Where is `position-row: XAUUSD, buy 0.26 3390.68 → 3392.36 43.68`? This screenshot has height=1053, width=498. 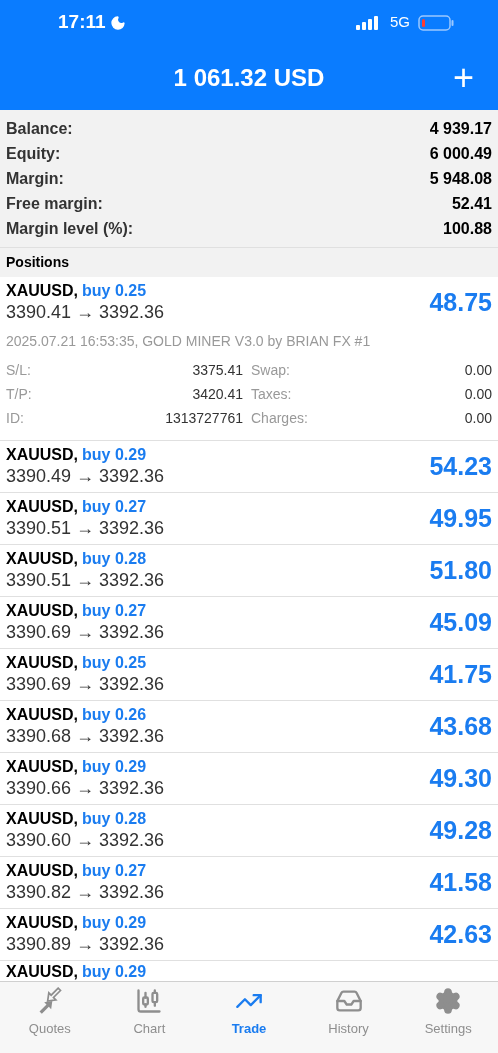 position-row: XAUUSD, buy 0.26 3390.68 → 3392.36 43.68 is located at coordinates (249, 727).